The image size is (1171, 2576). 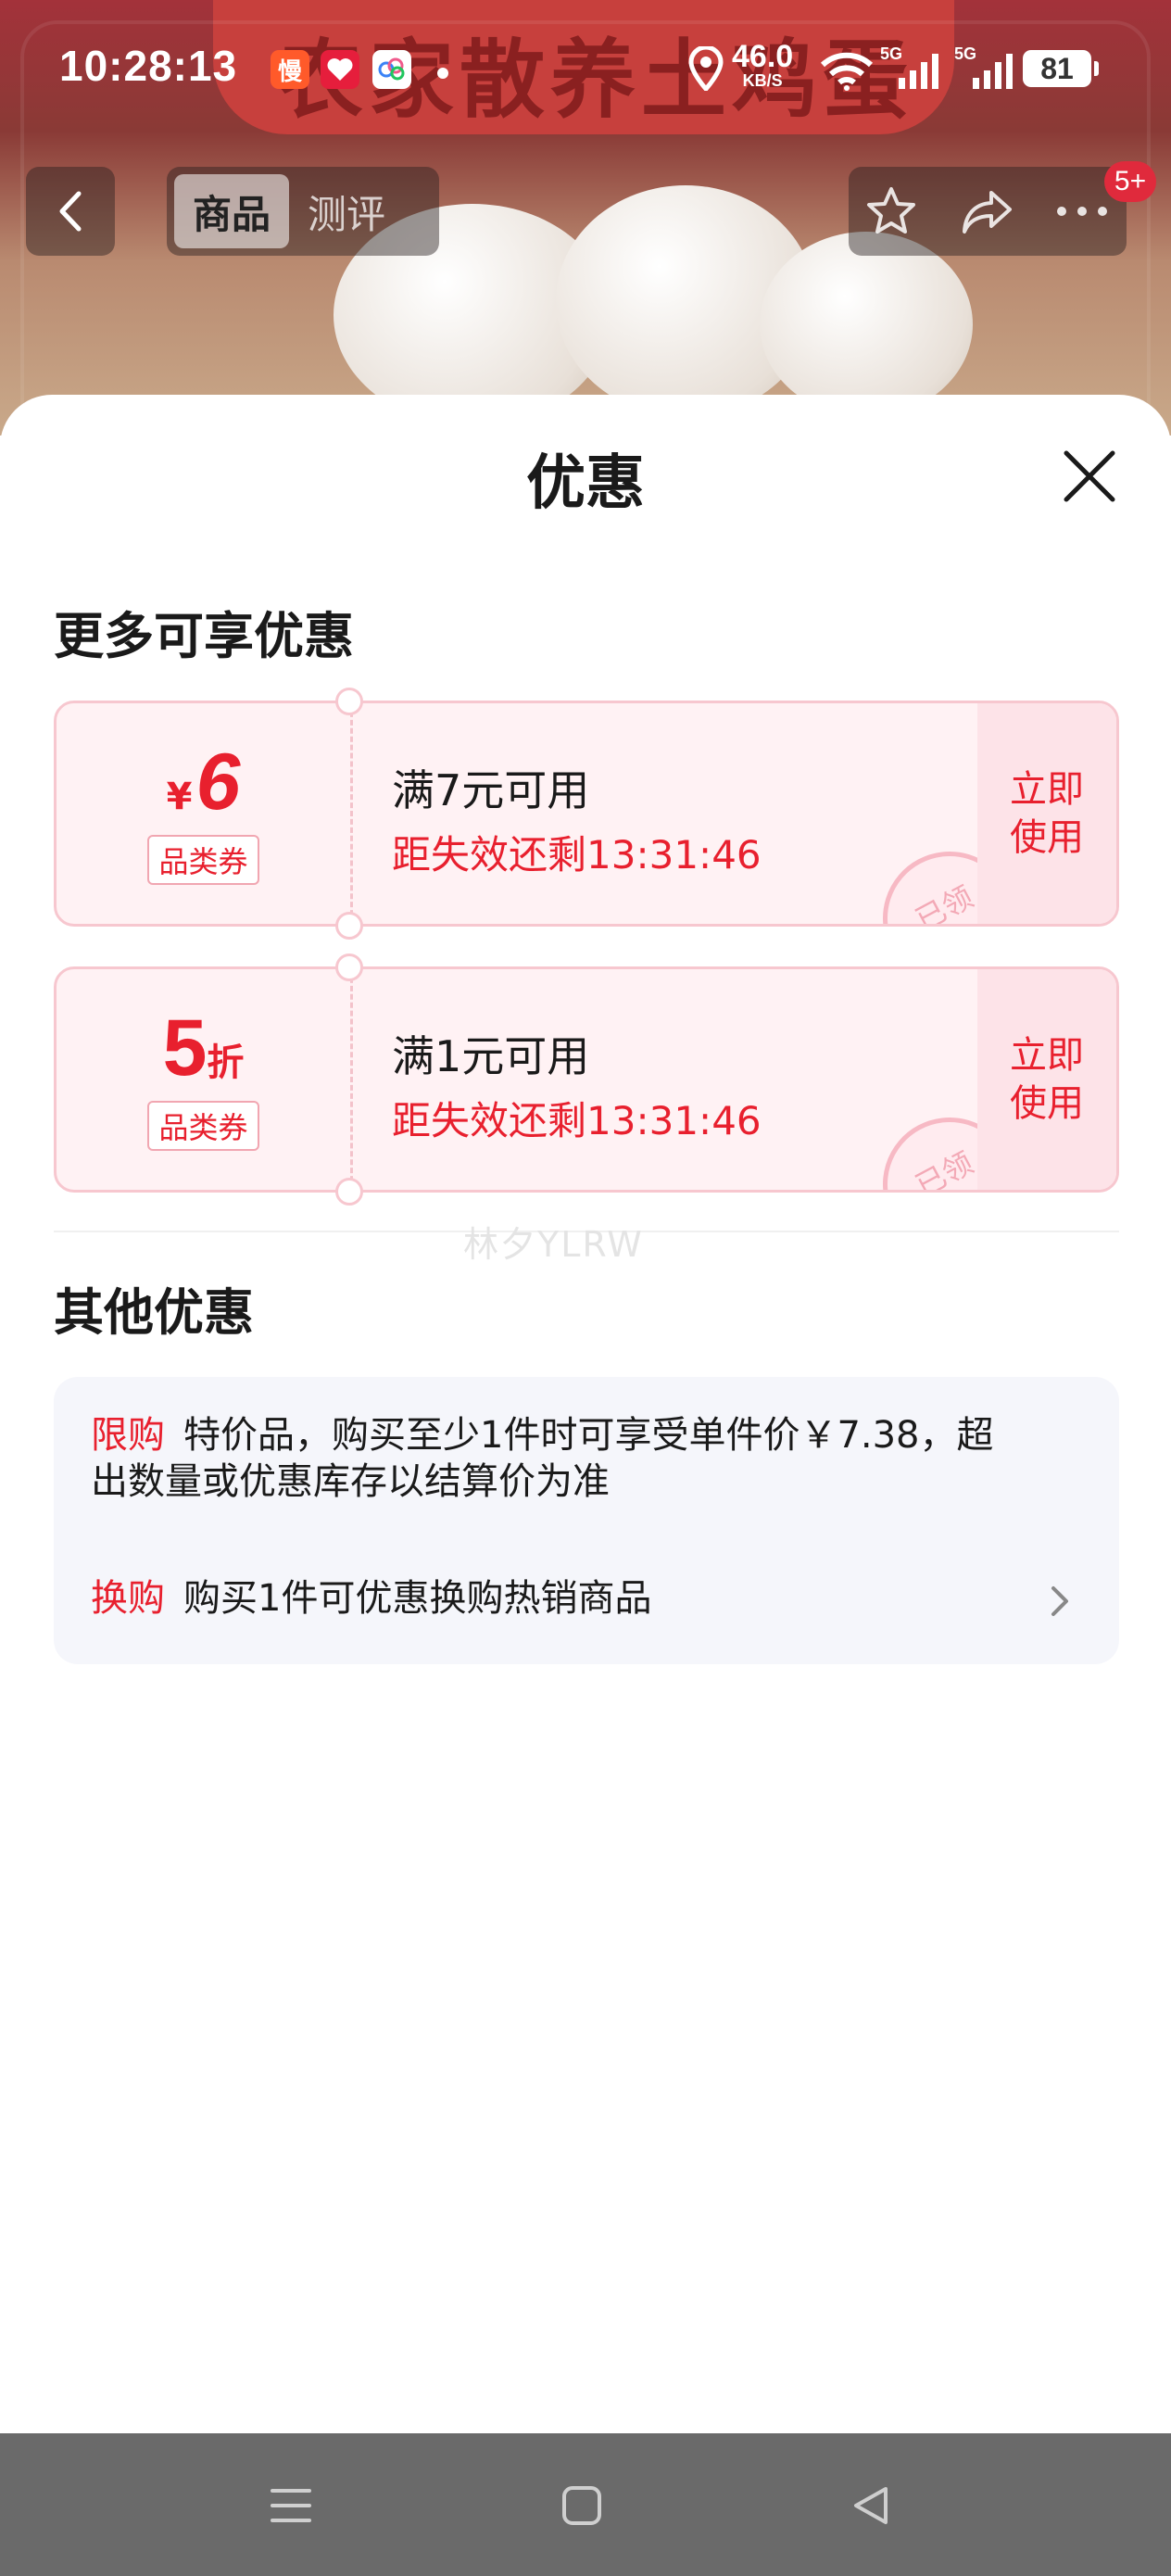 What do you see at coordinates (491, 1056) in the screenshot?
I see `coupon-condition: 满1元可用` at bounding box center [491, 1056].